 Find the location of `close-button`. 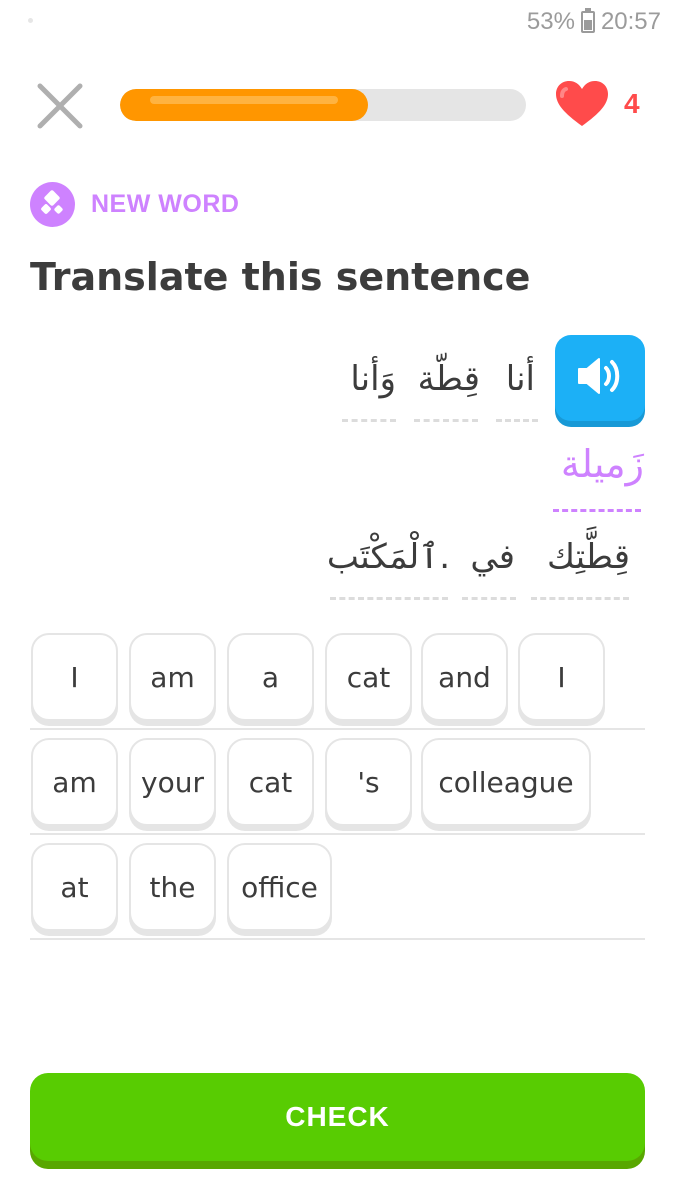

close-button is located at coordinates (60, 106).